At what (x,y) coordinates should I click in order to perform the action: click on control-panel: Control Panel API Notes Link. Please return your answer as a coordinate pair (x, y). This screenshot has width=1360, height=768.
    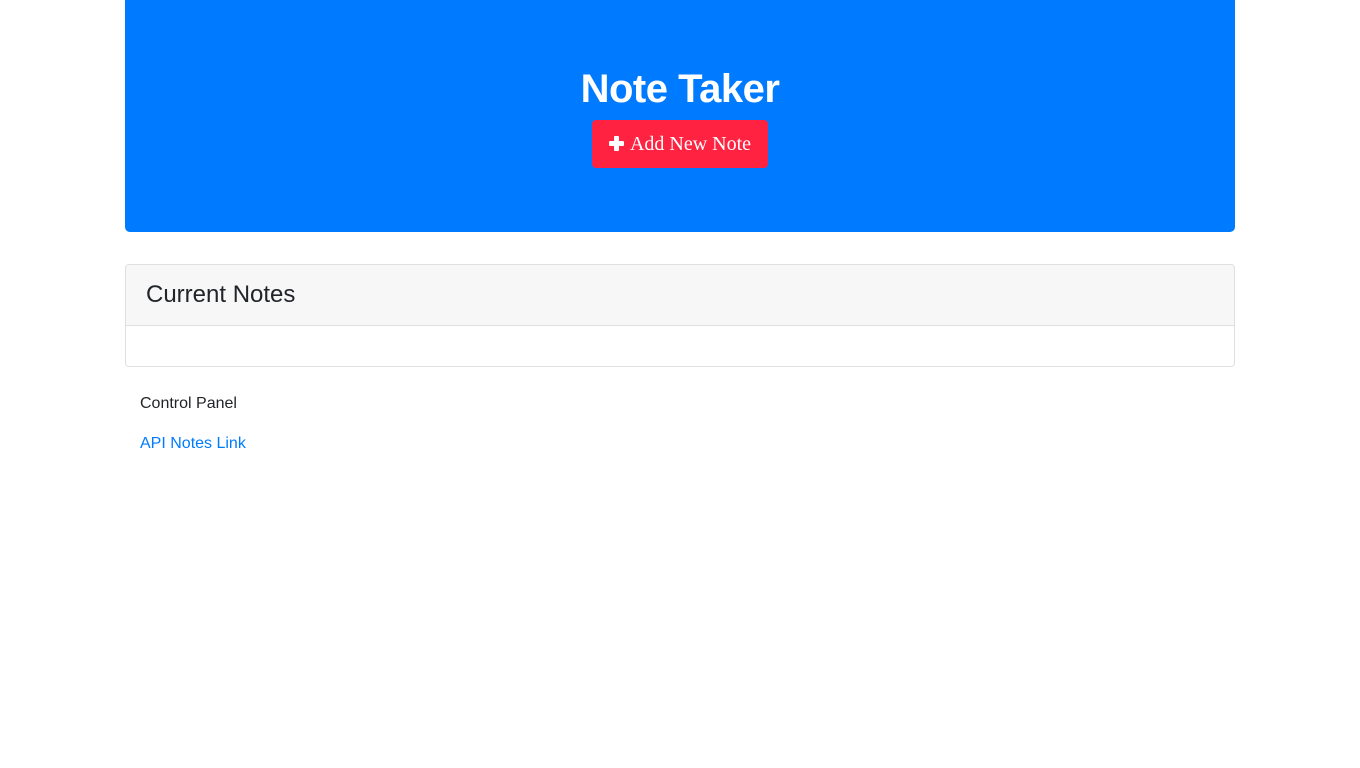
    Looking at the image, I should click on (680, 424).